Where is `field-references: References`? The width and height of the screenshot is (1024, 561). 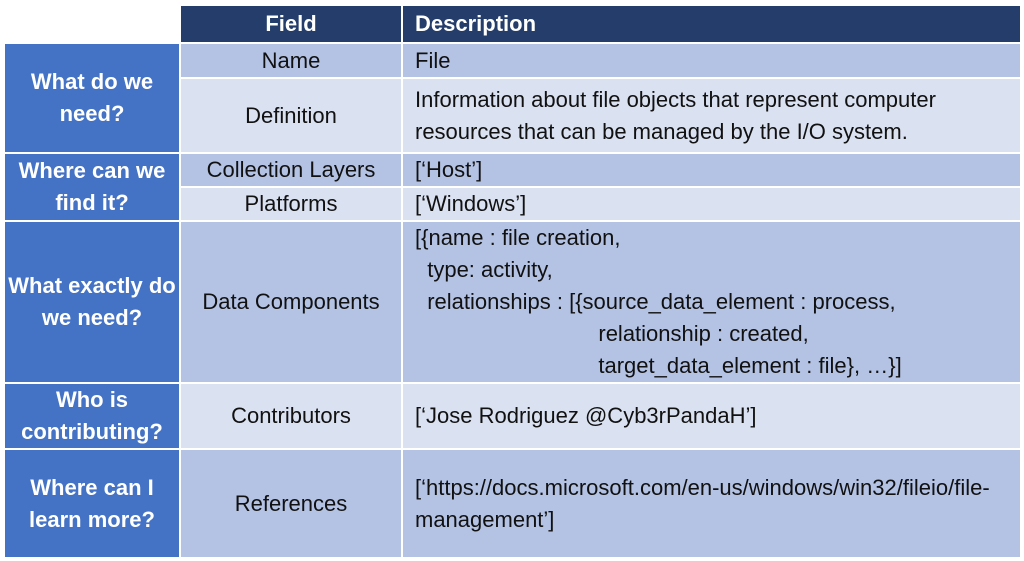 field-references: References is located at coordinates (291, 503).